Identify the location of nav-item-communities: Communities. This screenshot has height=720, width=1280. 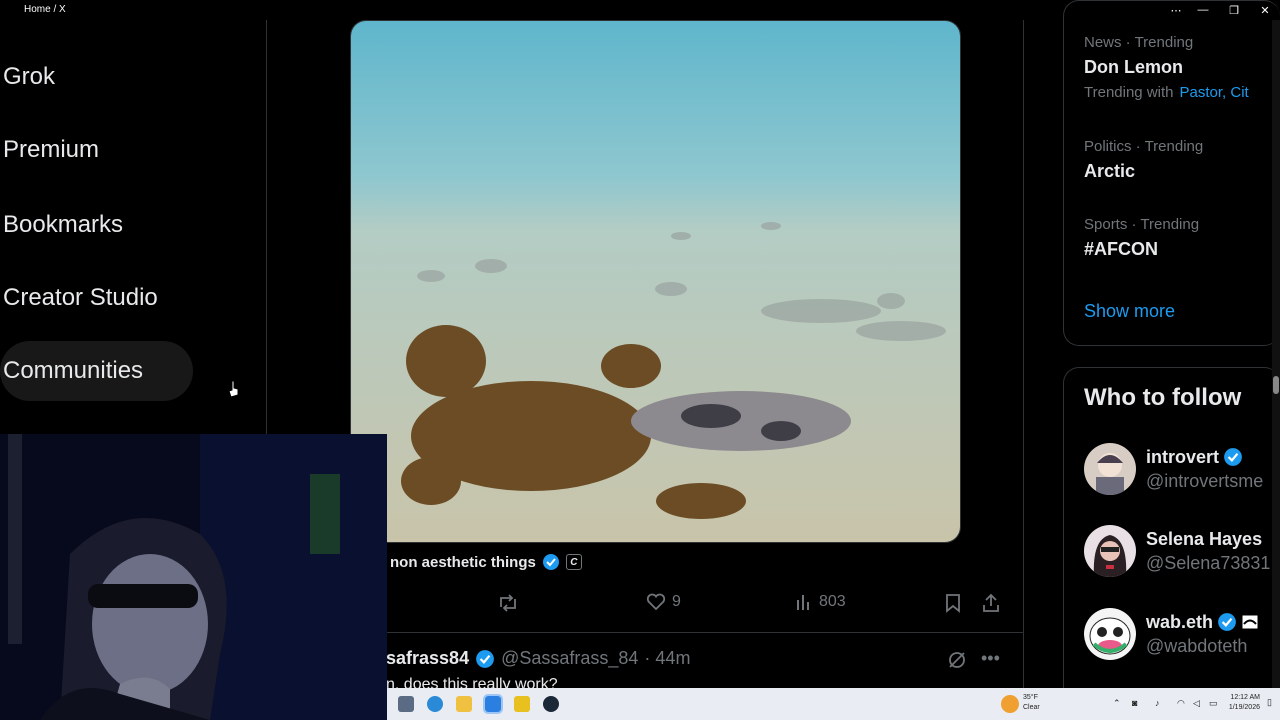
(96, 371).